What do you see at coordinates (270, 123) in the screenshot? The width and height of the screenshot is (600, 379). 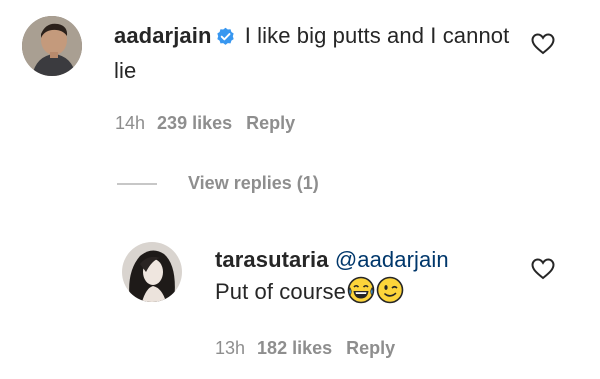 I see `comment-reply-button: Reply` at bounding box center [270, 123].